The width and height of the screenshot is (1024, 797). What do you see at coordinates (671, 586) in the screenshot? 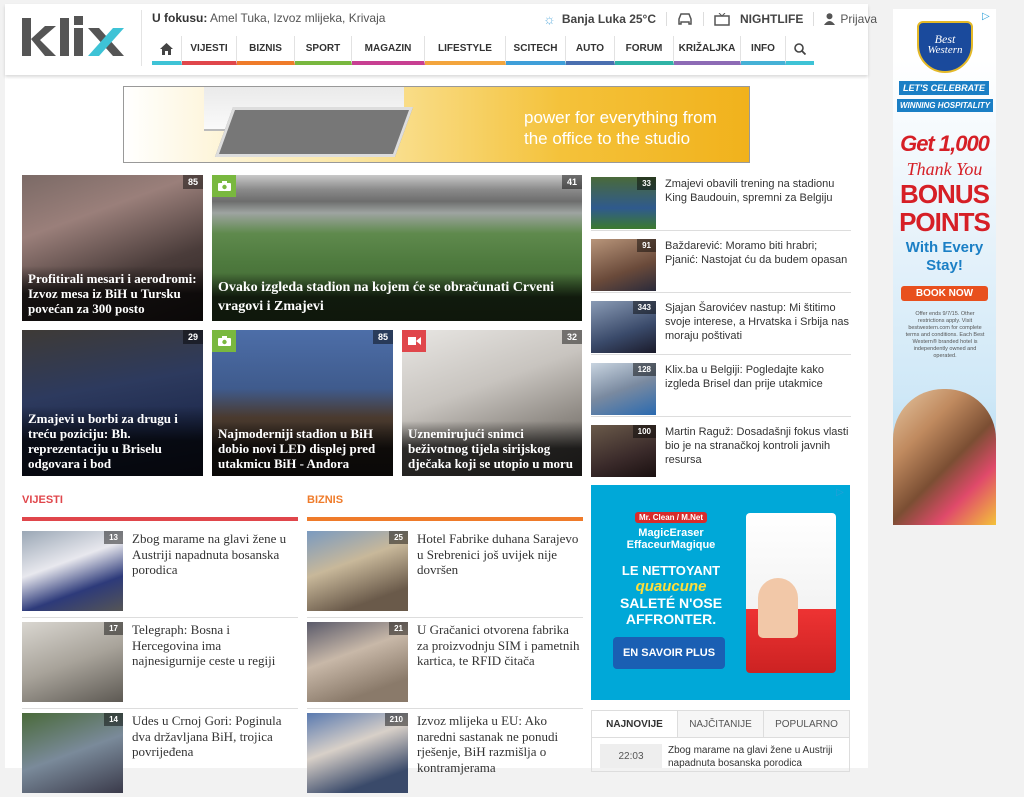
I see `ad-line-2: quaucune` at bounding box center [671, 586].